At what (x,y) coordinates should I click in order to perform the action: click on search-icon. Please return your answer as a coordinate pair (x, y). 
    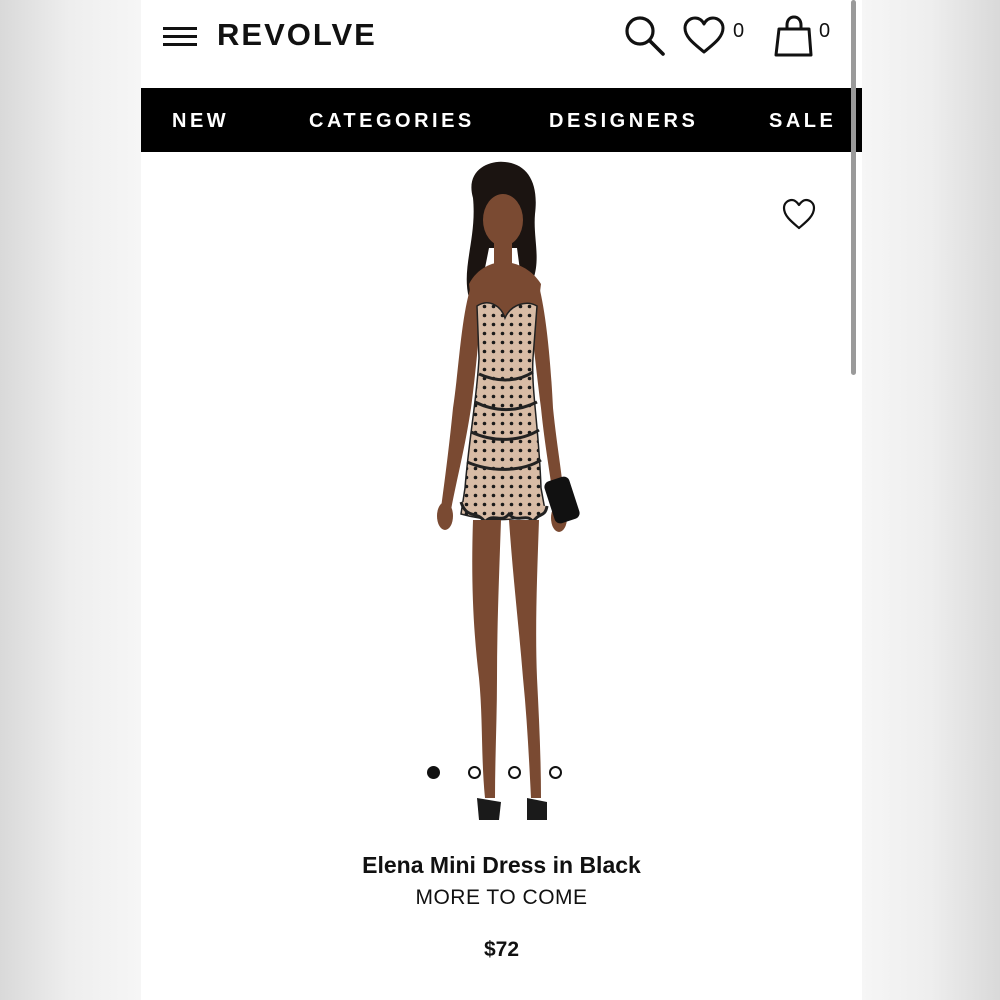
    Looking at the image, I should click on (645, 36).